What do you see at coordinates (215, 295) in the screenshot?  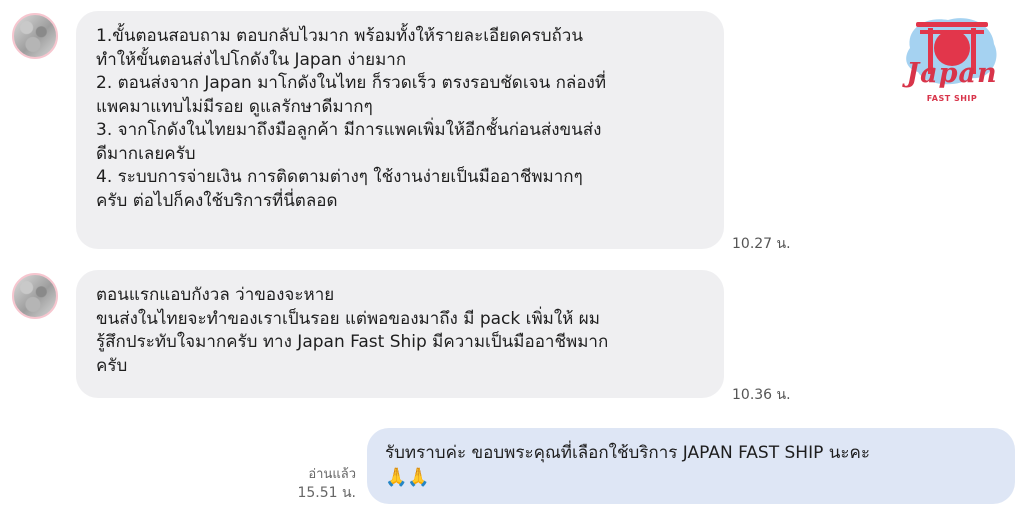 I see `message-line: ตอนแรกแอบกังวล ว่าของจะหาย` at bounding box center [215, 295].